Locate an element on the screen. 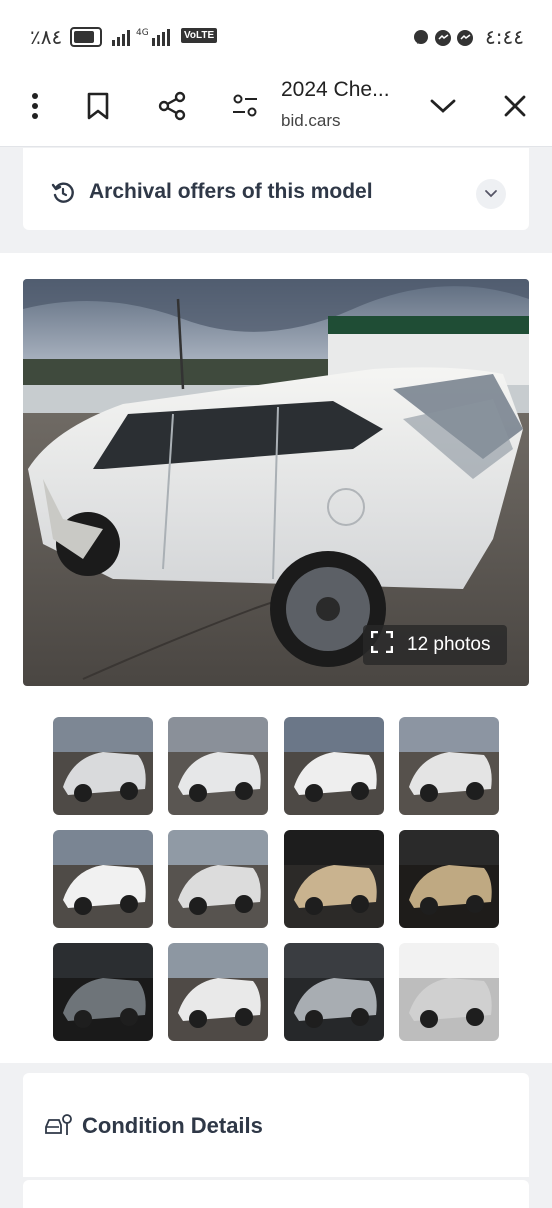  page-settings-icon is located at coordinates (245, 106).